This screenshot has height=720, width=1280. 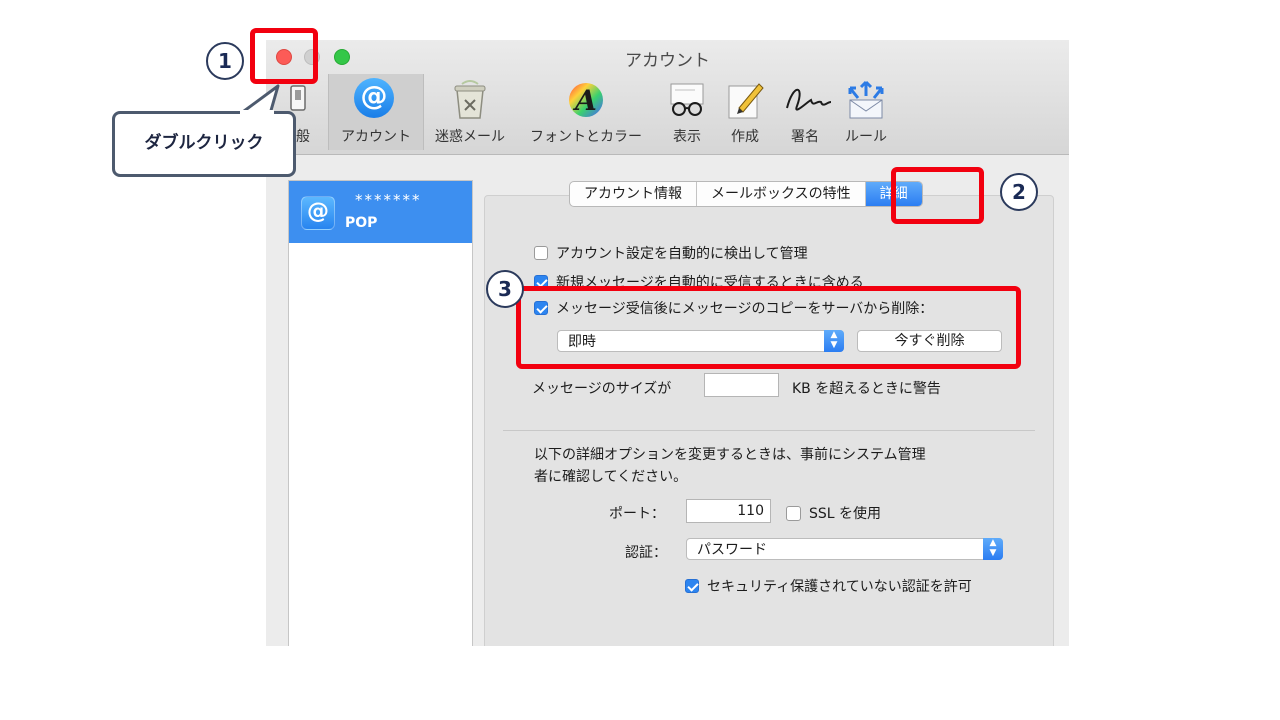 I want to click on chevron-up-down-icon: ▲ ▼, so click(x=993, y=549).